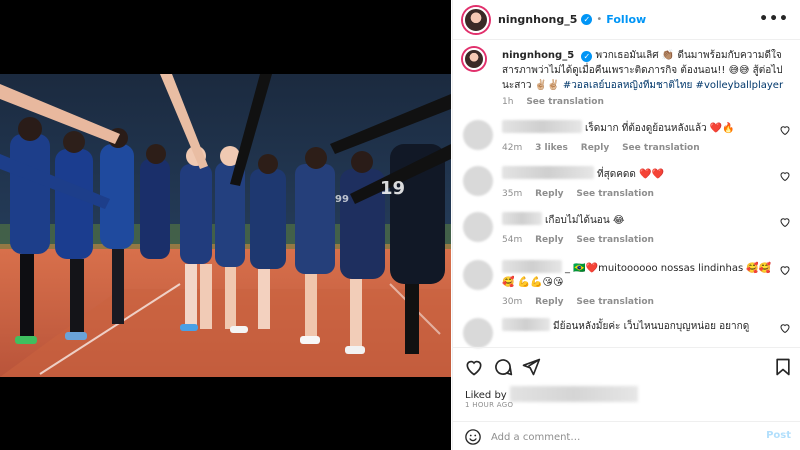 The height and width of the screenshot is (450, 800). Describe the element at coordinates (621, 437) in the screenshot. I see `add-comment-input` at that location.